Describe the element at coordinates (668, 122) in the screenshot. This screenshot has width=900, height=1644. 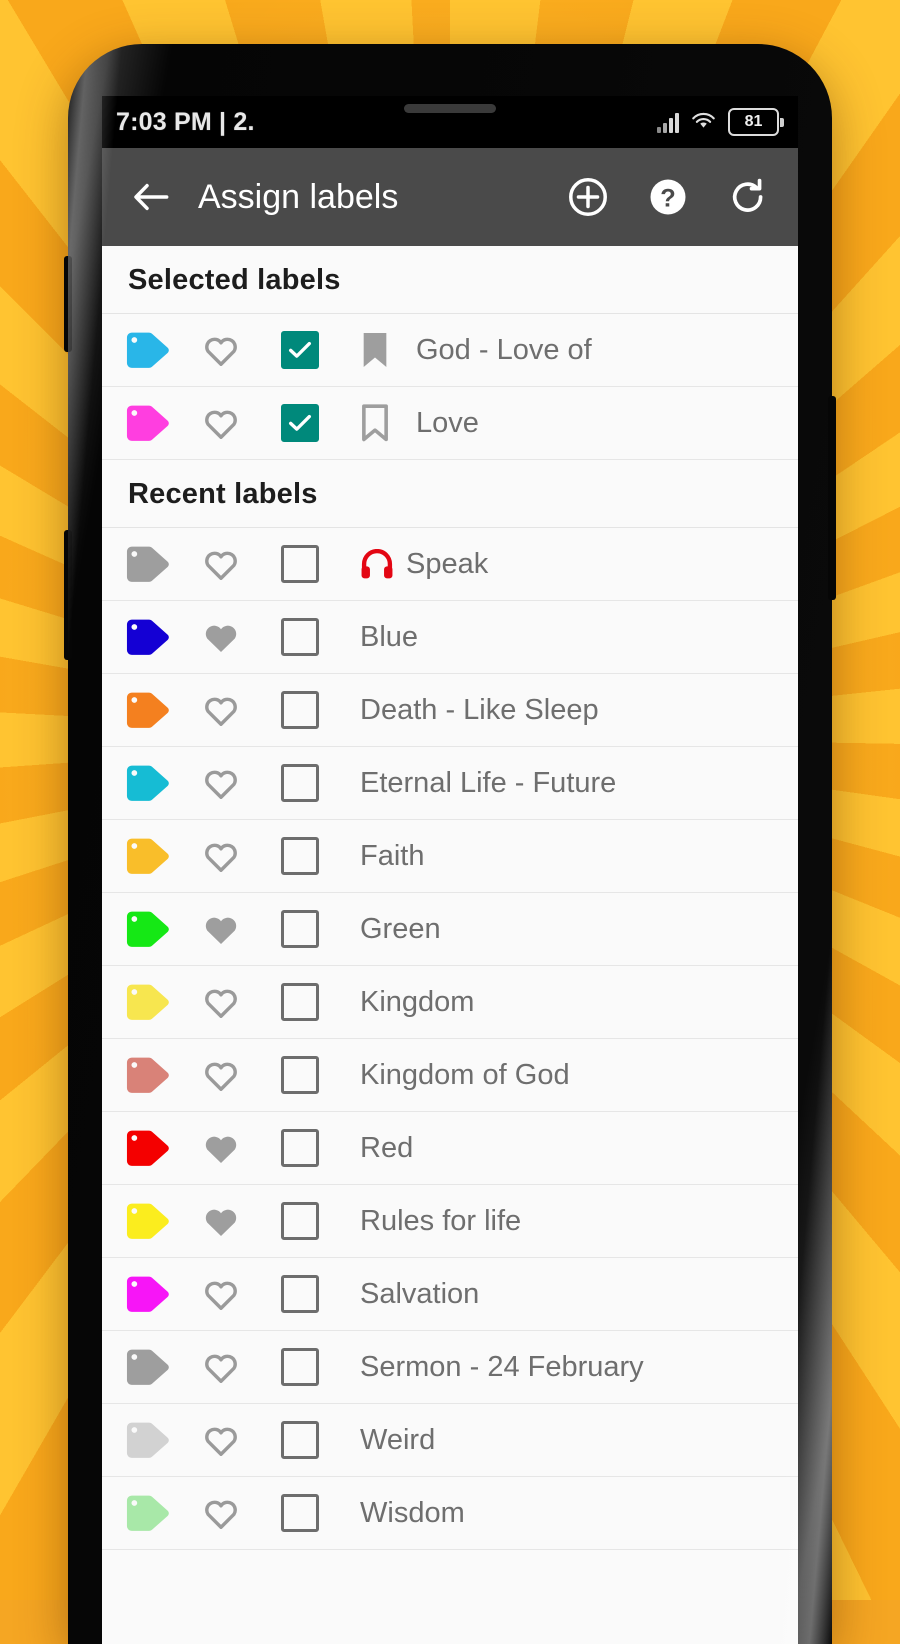
I see `signal-icon` at that location.